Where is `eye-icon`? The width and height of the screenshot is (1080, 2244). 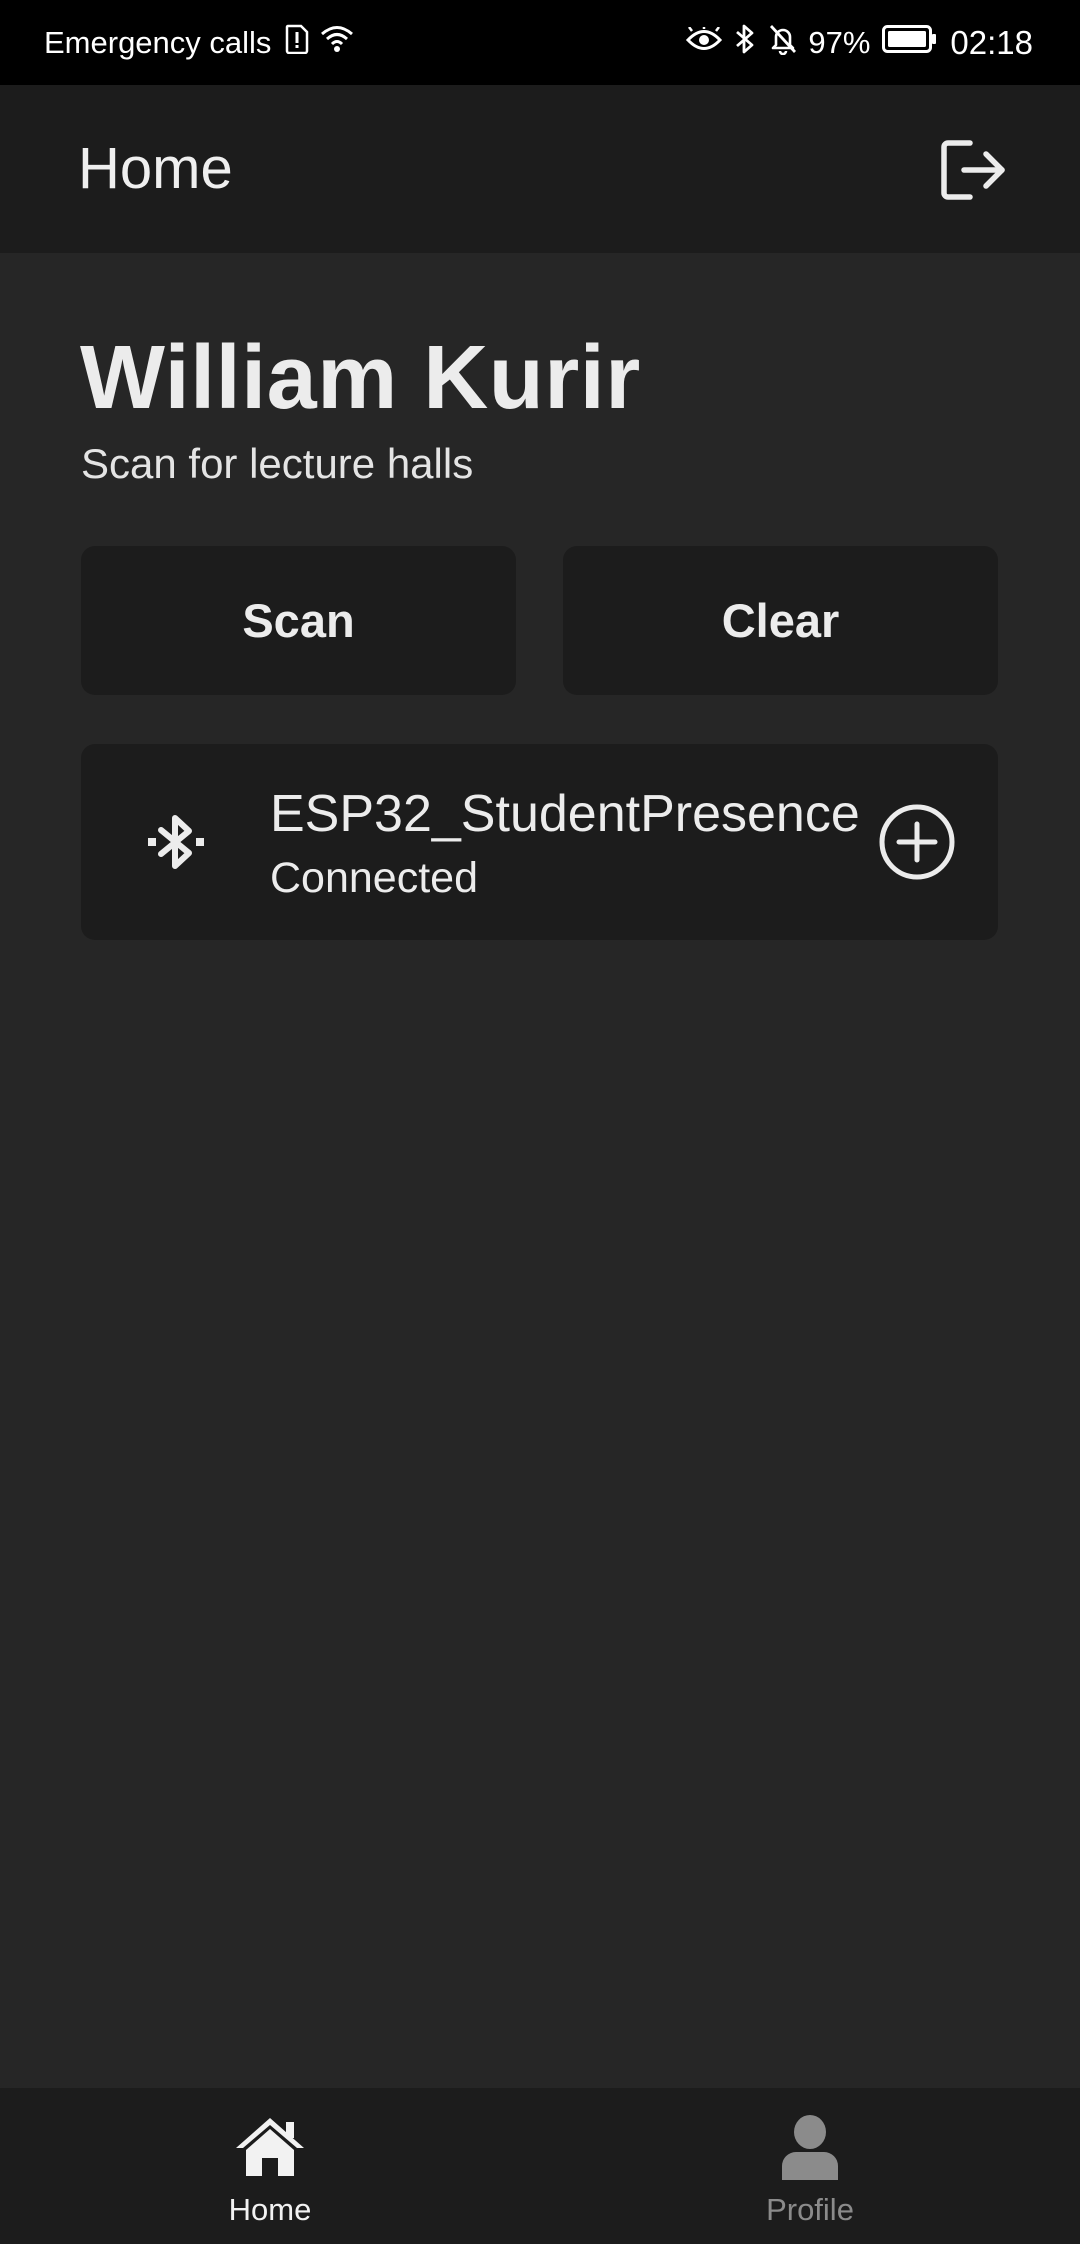
eye-icon is located at coordinates (704, 42).